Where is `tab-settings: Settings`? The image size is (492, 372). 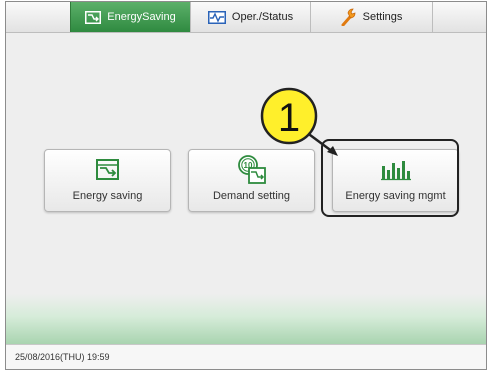
tab-settings: Settings is located at coordinates (371, 17).